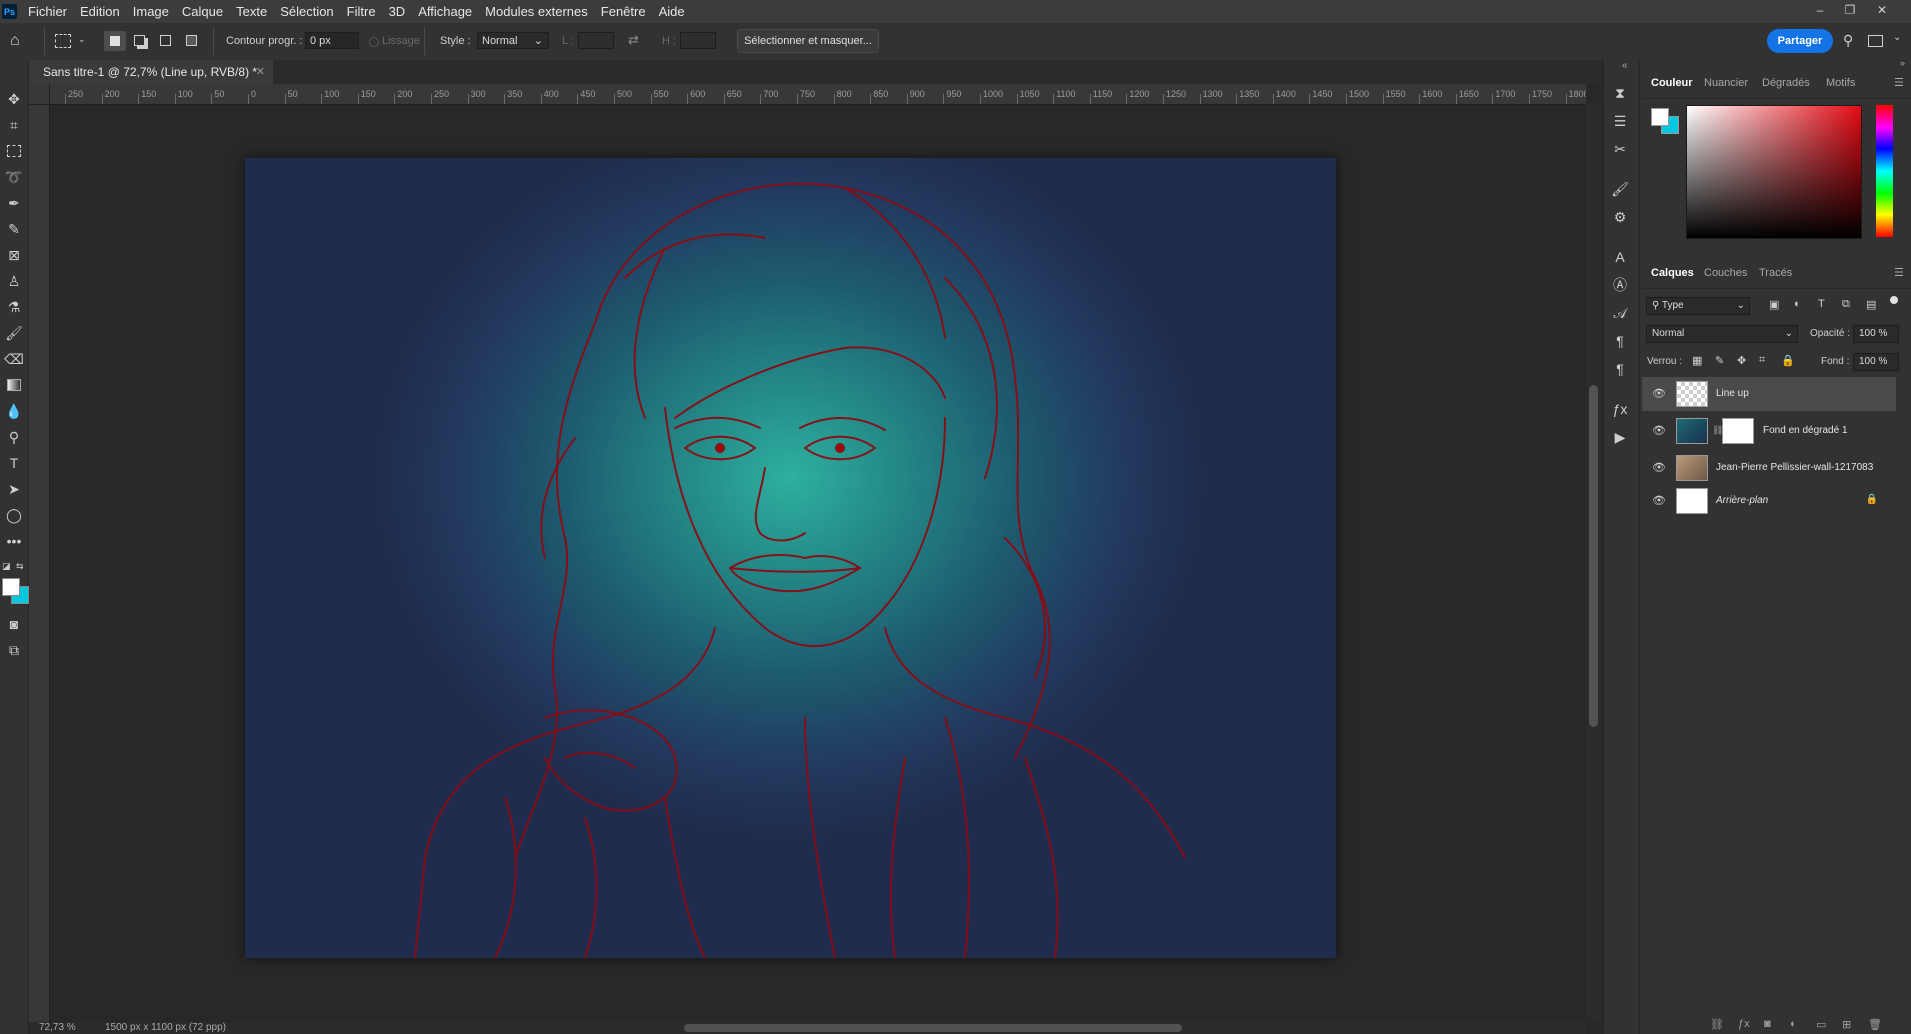 This screenshot has height=1034, width=1911. I want to click on glyphs-panel-icon: 𝒜, so click(1620, 313).